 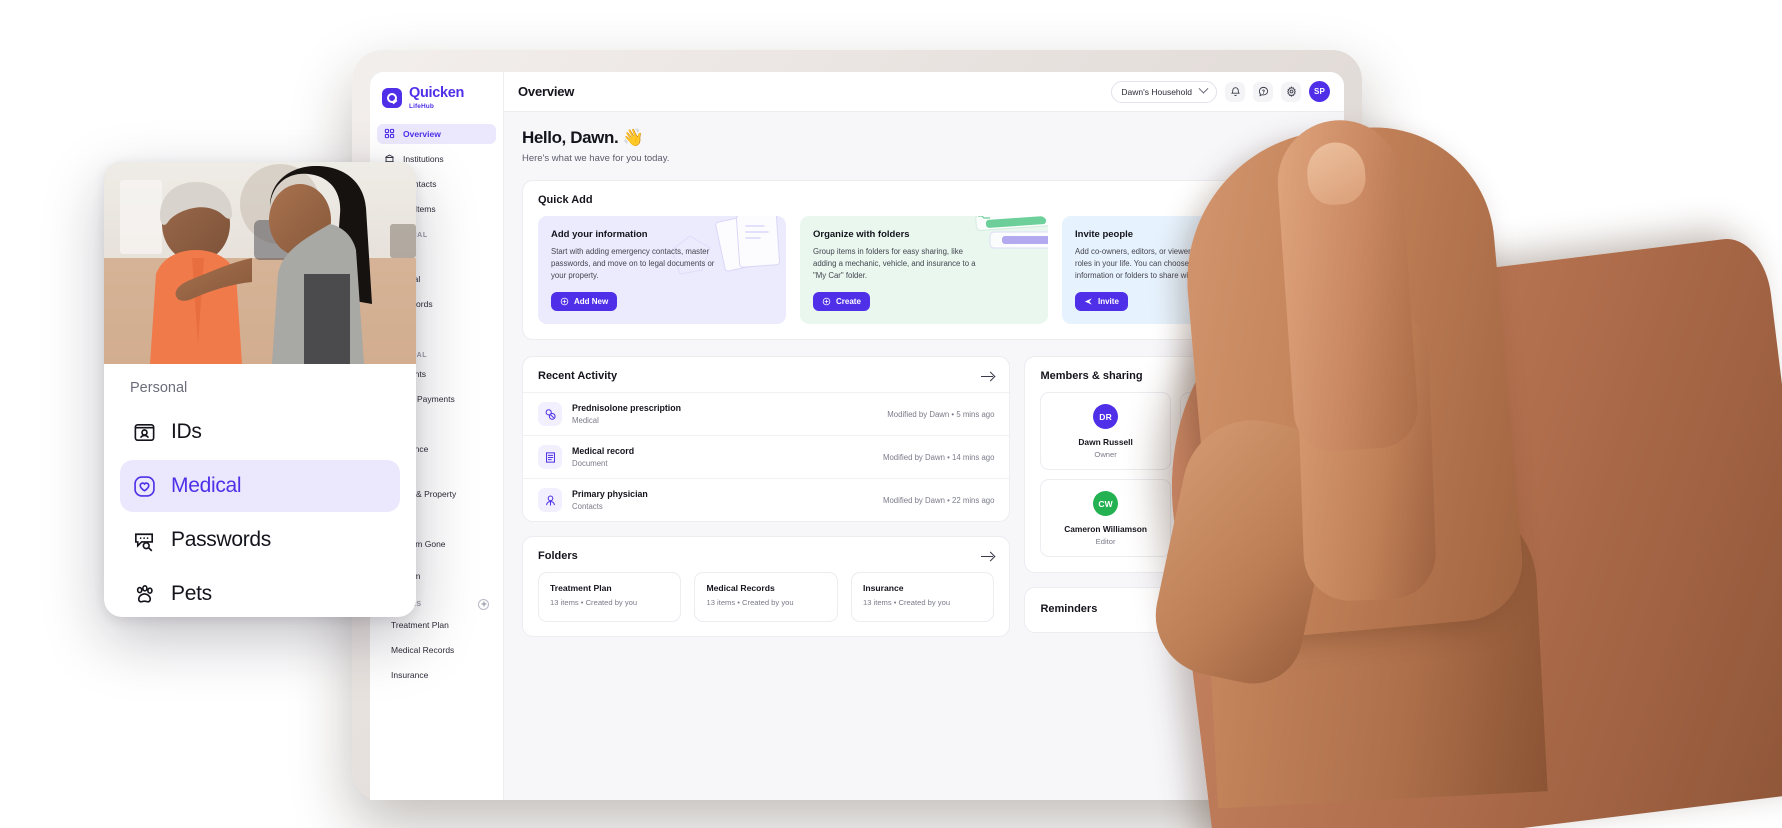 What do you see at coordinates (483, 604) in the screenshot?
I see `add-folder-button` at bounding box center [483, 604].